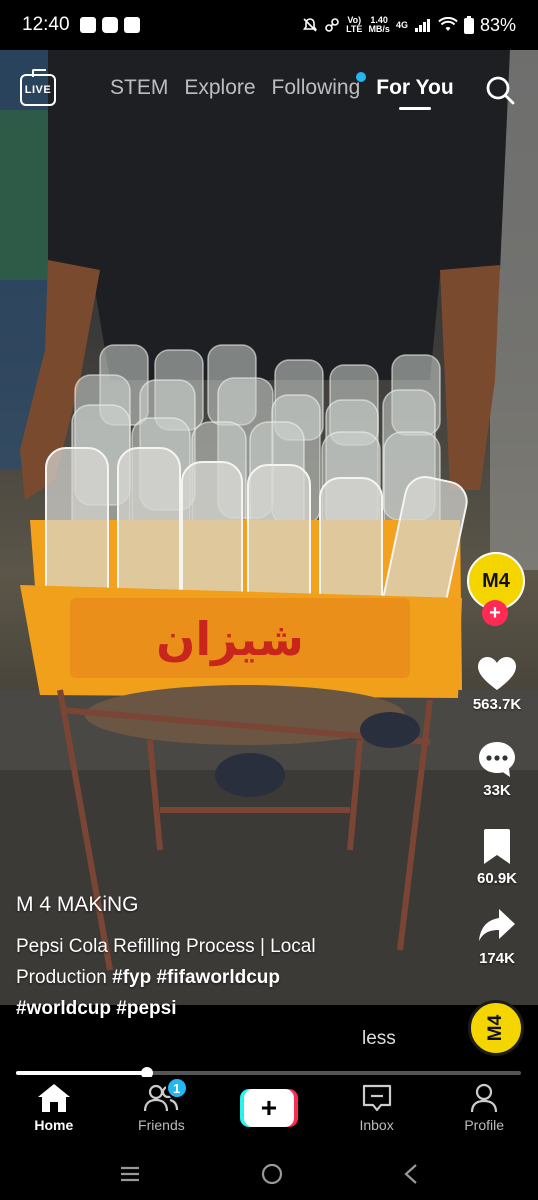 This screenshot has width=538, height=1200. What do you see at coordinates (310, 25) in the screenshot?
I see `mute-icon` at bounding box center [310, 25].